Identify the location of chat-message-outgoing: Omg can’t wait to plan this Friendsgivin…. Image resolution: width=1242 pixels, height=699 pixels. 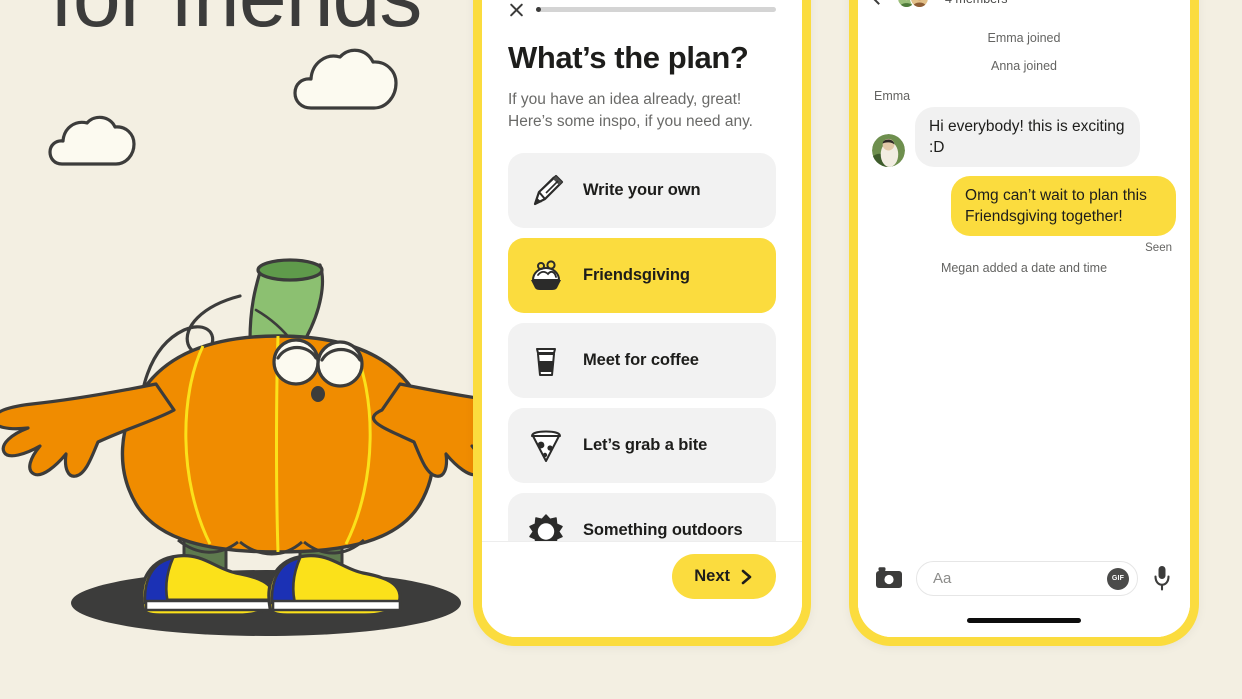
(1024, 206).